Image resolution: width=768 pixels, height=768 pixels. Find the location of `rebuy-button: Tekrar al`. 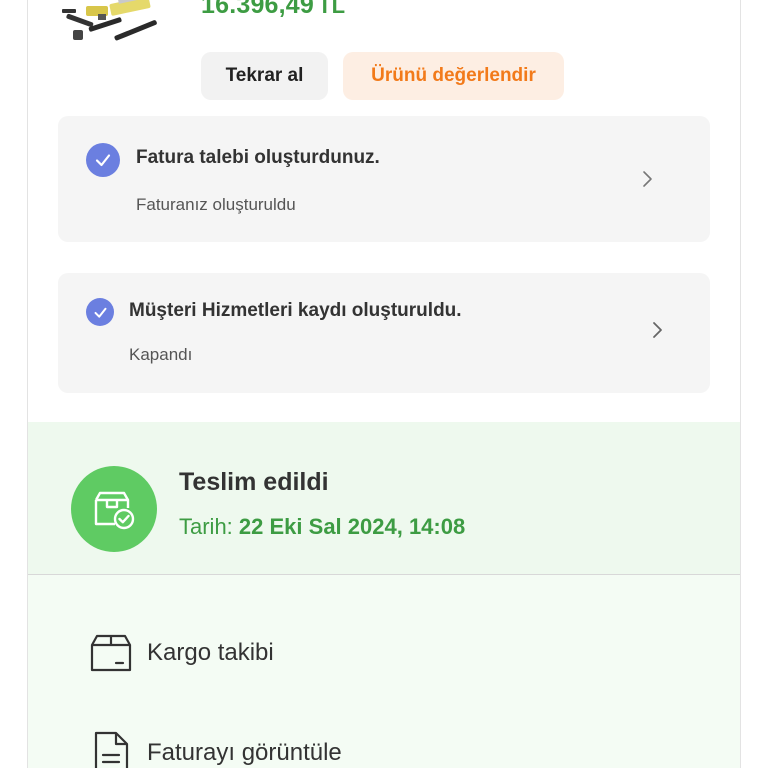

rebuy-button: Tekrar al is located at coordinates (264, 76).